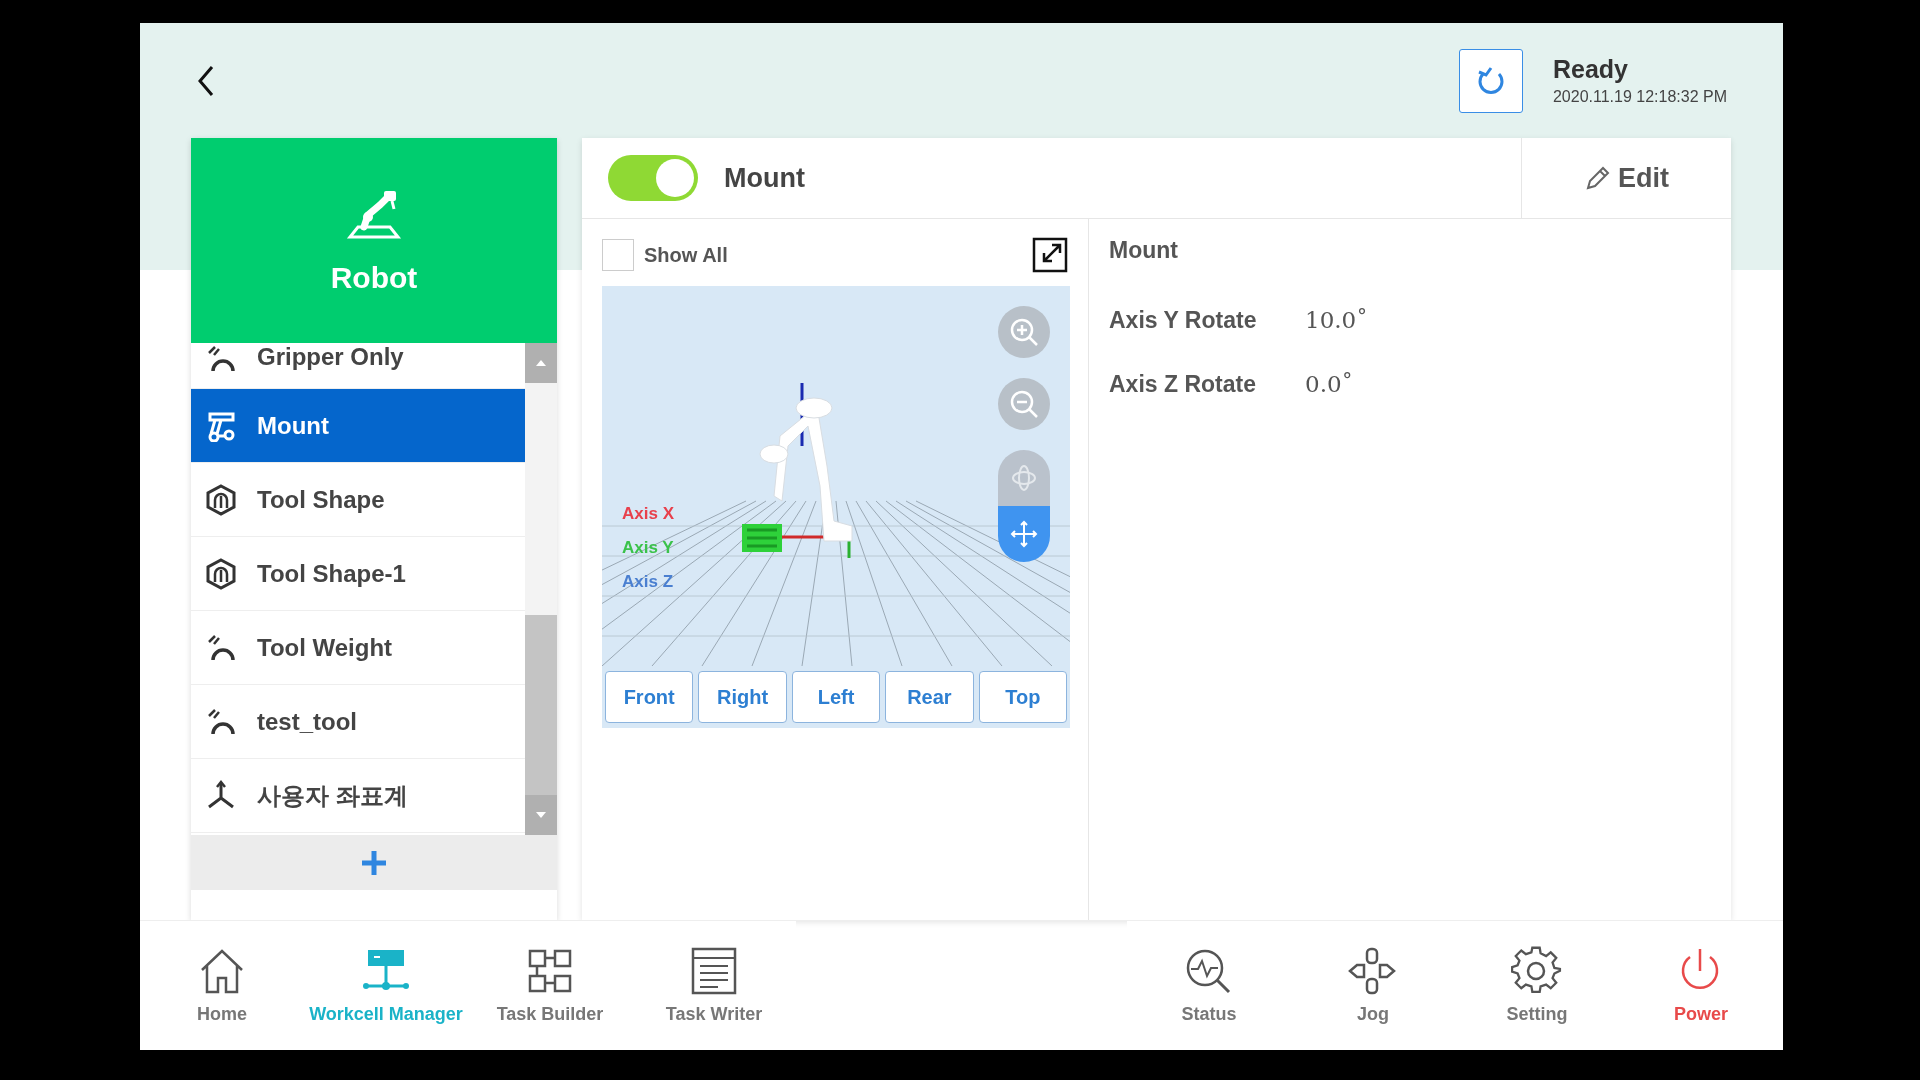  I want to click on toggle-switch, so click(653, 178).